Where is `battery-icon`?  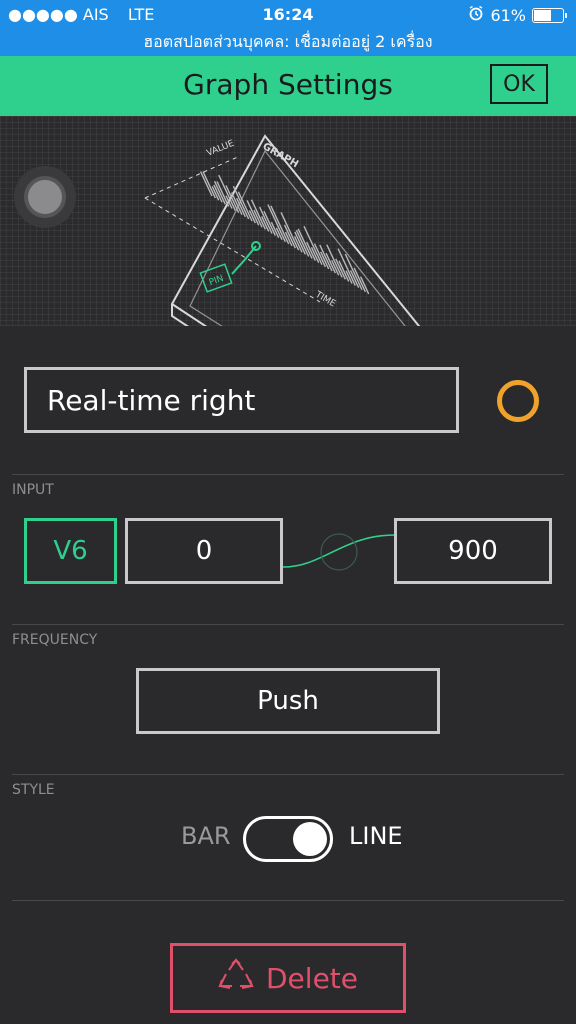 battery-icon is located at coordinates (549, 15).